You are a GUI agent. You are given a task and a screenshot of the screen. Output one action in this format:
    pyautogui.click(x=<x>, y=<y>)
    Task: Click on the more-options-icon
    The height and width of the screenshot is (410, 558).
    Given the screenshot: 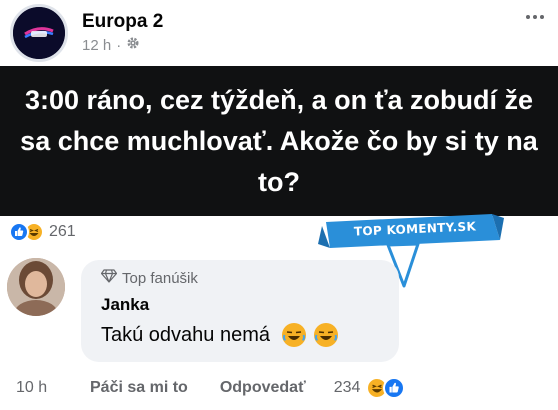 What is the action you would take?
    pyautogui.click(x=535, y=17)
    